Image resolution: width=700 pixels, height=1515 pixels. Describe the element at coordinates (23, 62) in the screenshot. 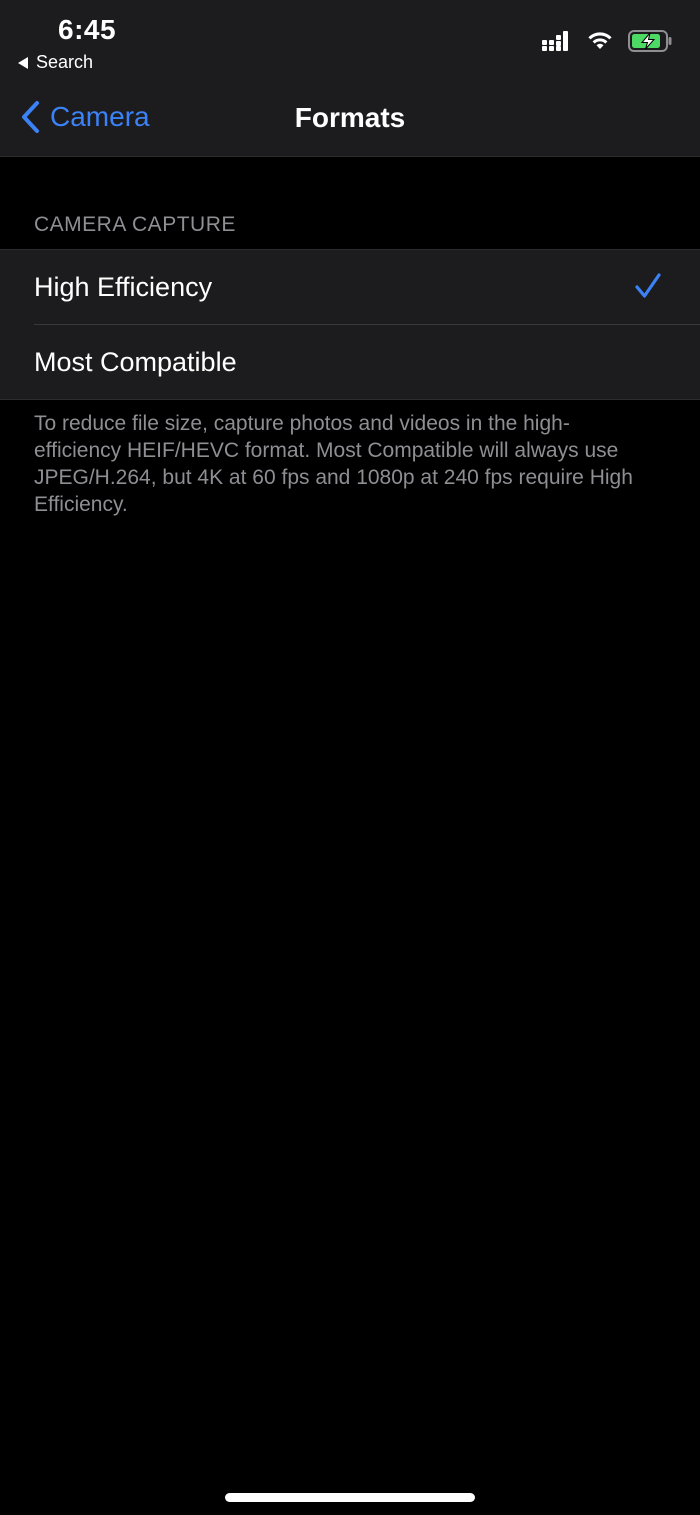

I see `back-triangle-icon` at that location.